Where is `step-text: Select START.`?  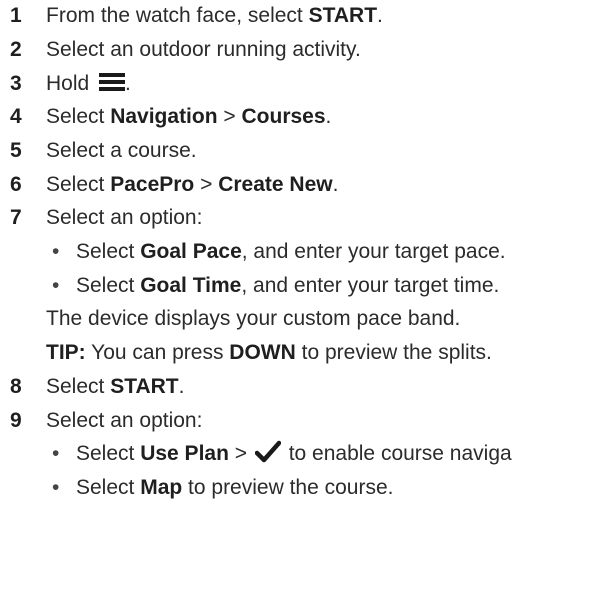
step-text: Select START. is located at coordinates (115, 386).